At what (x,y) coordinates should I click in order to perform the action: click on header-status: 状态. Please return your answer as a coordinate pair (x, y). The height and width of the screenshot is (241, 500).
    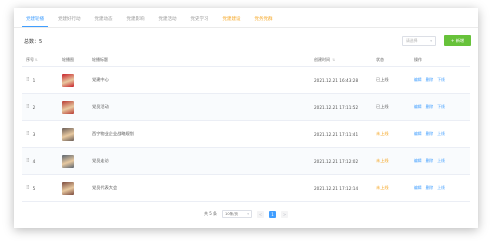
    Looking at the image, I should click on (380, 59).